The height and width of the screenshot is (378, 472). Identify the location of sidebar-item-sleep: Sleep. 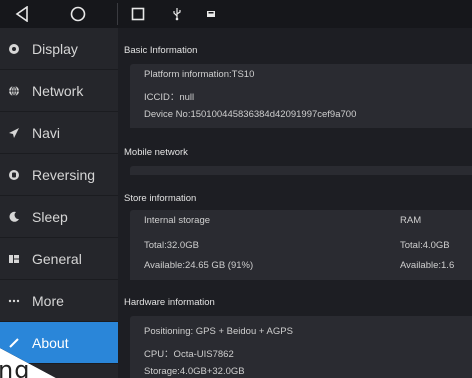
(59, 217).